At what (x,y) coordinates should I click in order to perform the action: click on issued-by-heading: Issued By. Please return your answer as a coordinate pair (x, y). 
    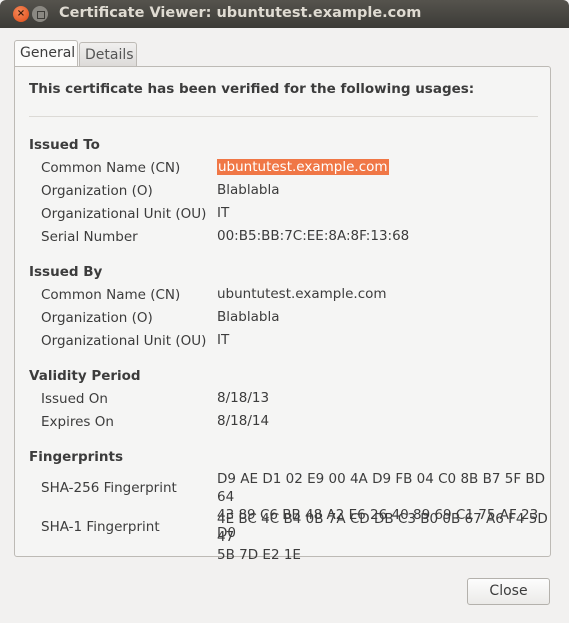
    Looking at the image, I should click on (66, 272).